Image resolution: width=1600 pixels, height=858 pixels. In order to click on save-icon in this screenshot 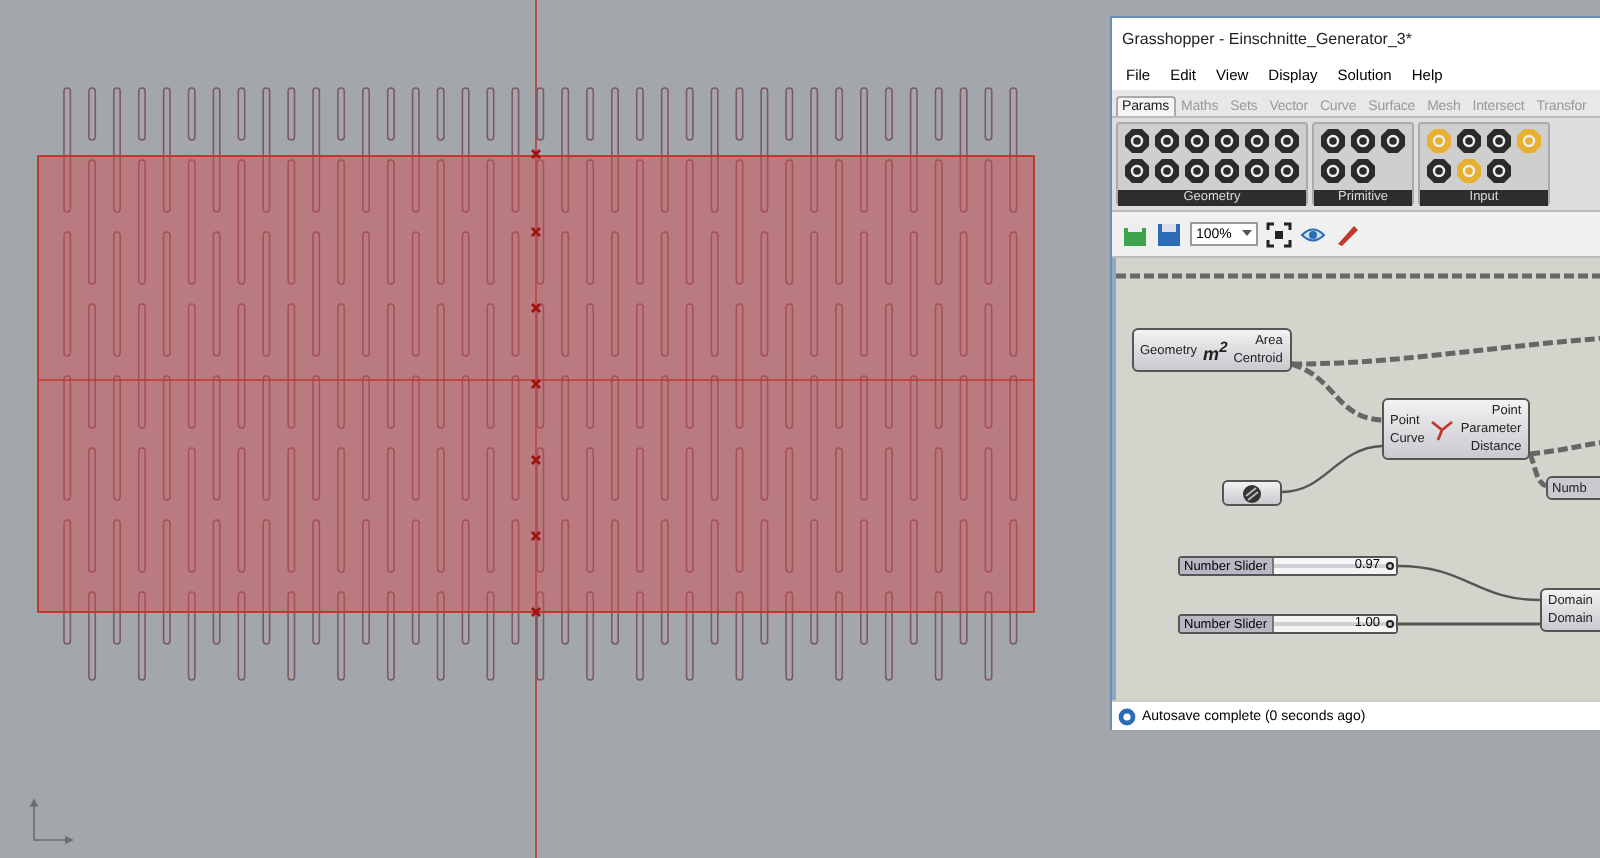, I will do `click(1169, 234)`.